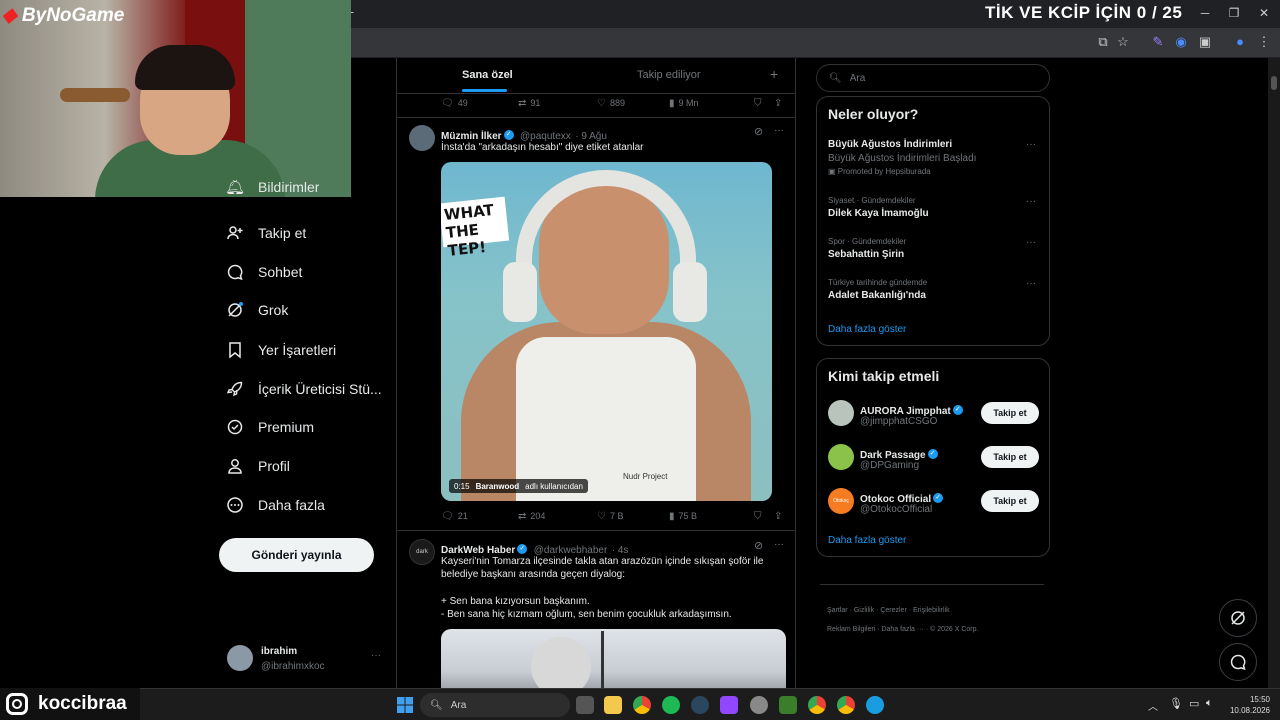  What do you see at coordinates (1194, 703) in the screenshot?
I see `network-icon: ▭` at bounding box center [1194, 703].